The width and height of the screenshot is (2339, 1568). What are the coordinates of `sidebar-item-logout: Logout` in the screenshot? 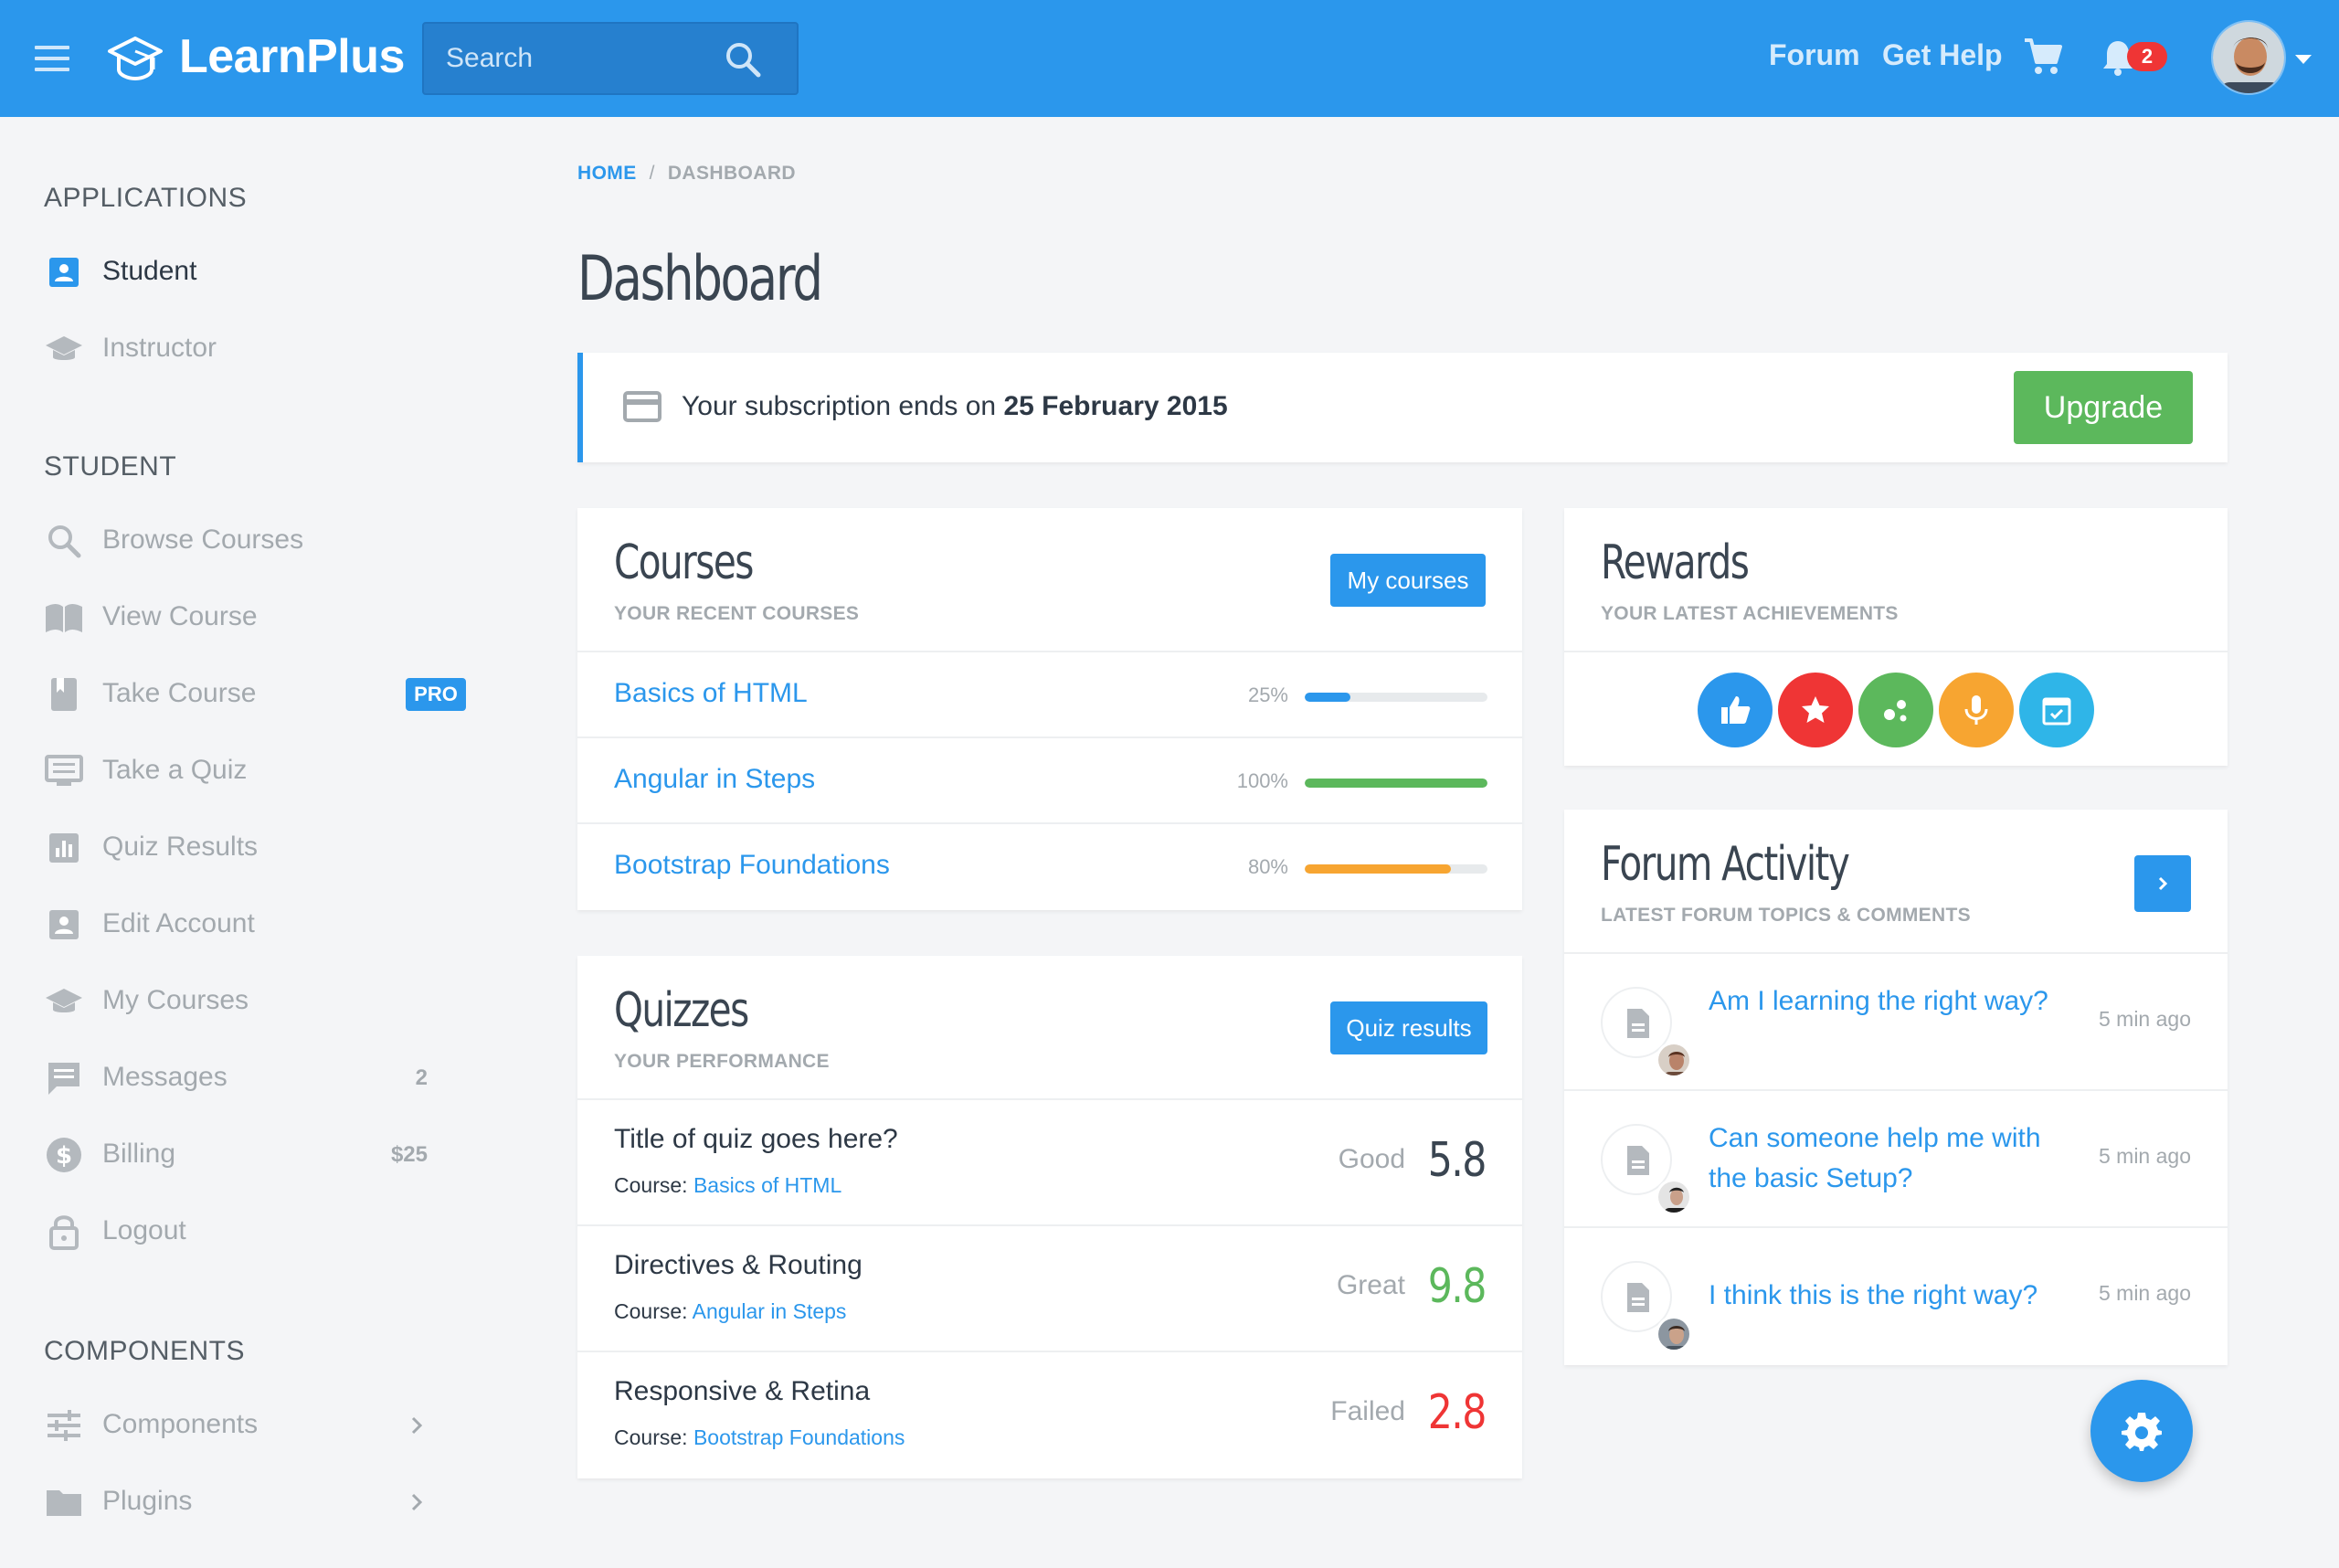 It's located at (236, 1232).